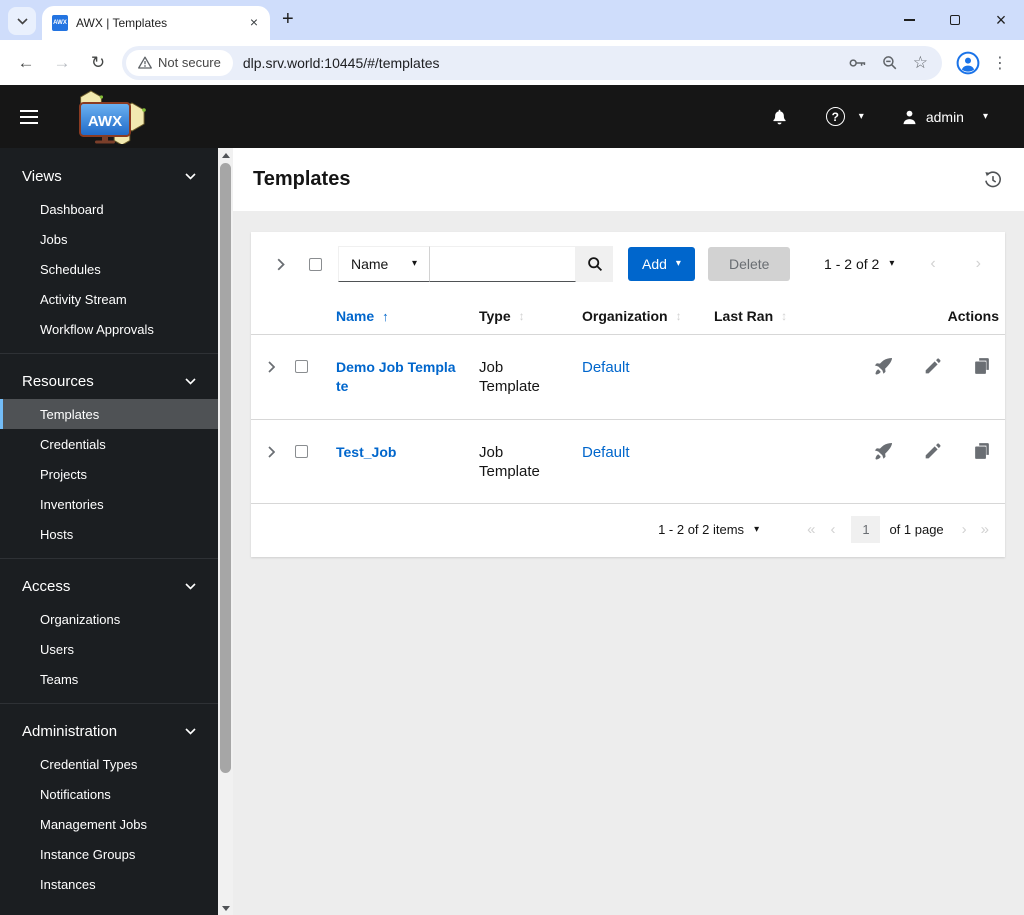  I want to click on user-menu-button: admin ▾, so click(945, 117).